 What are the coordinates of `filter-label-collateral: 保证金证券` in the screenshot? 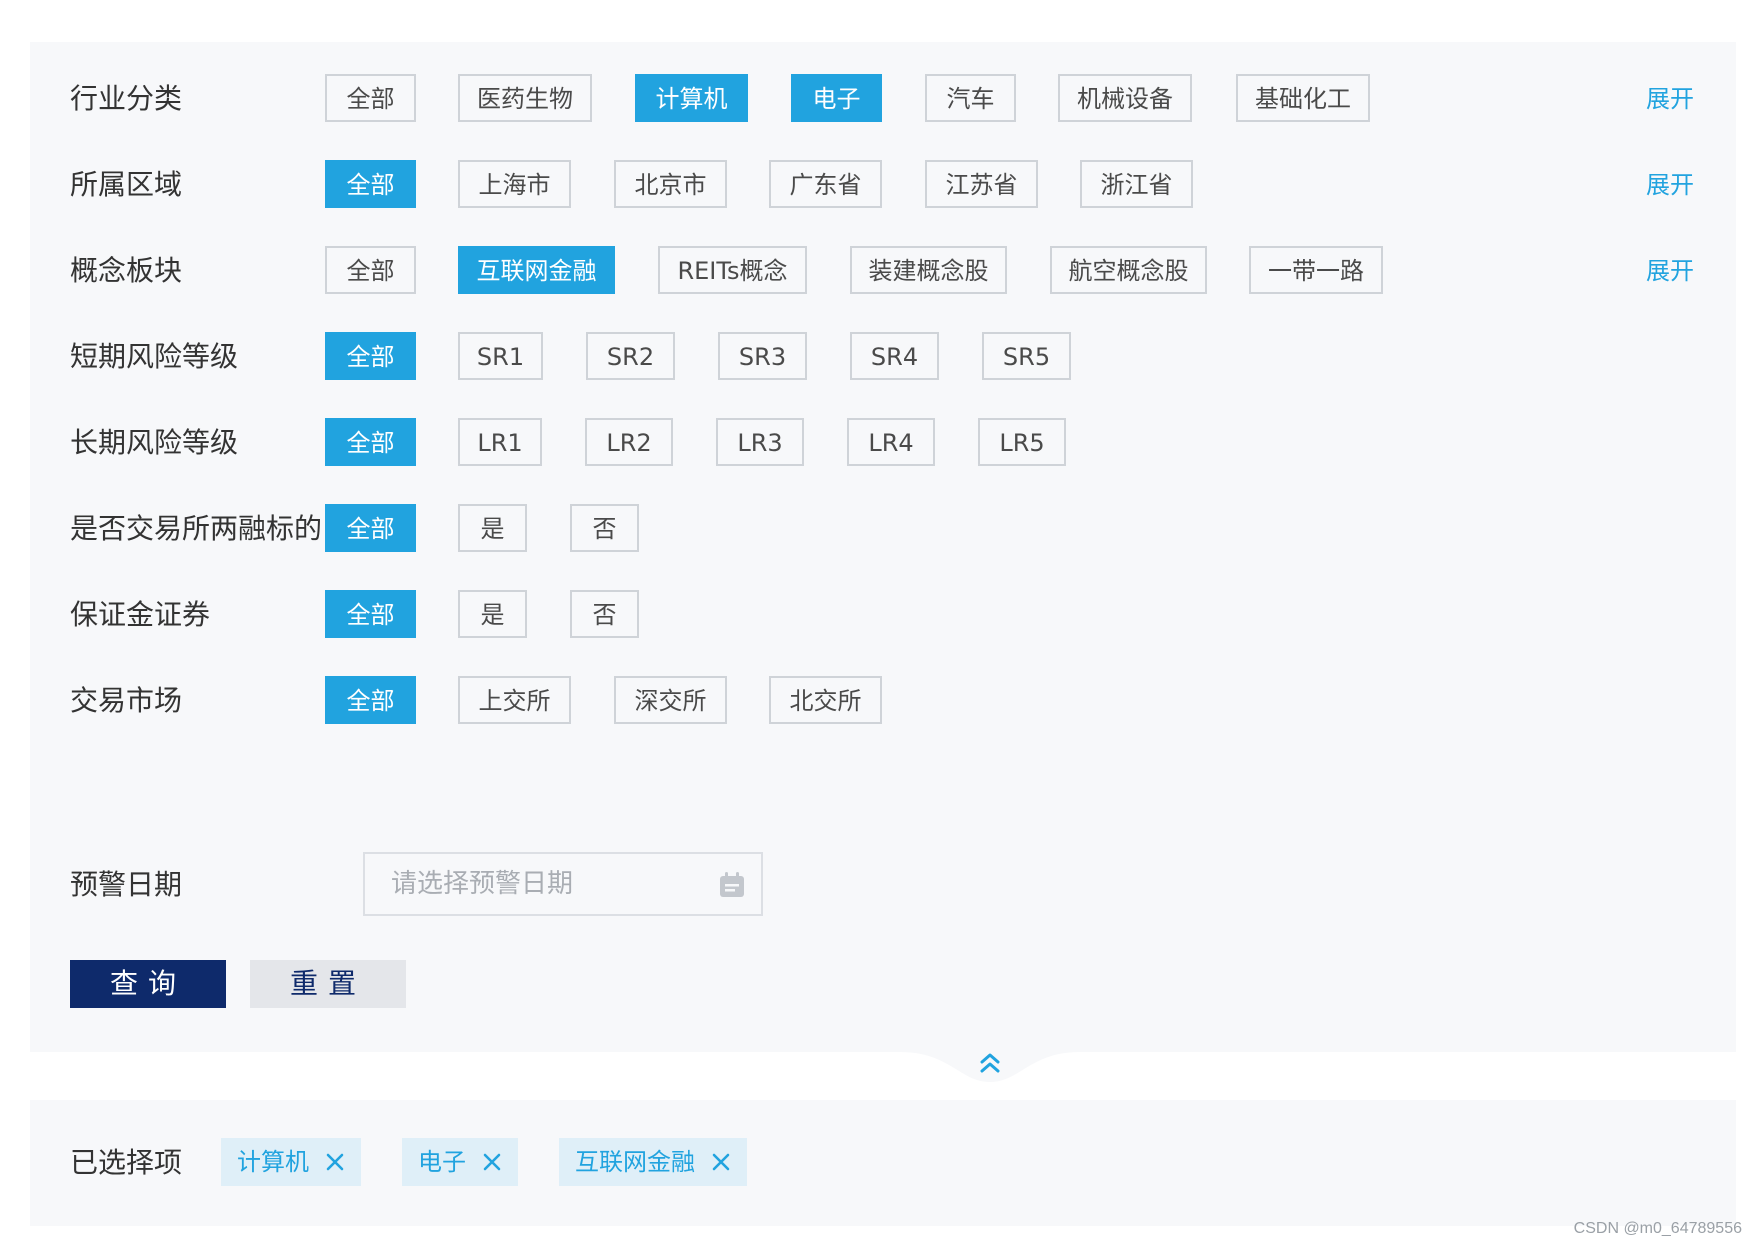 It's located at (140, 614).